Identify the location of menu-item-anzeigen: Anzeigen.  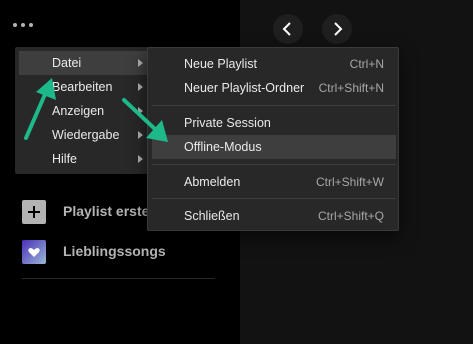
(85, 111).